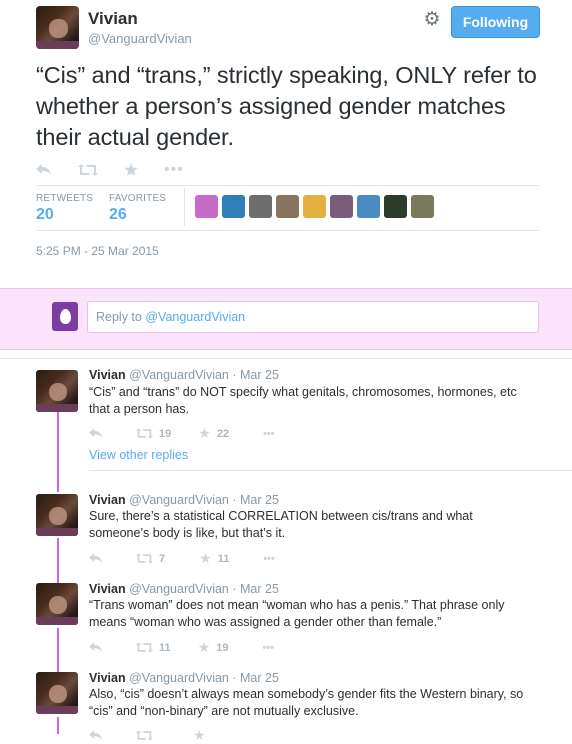  What do you see at coordinates (65, 316) in the screenshot?
I see `current-user-avatar` at bounding box center [65, 316].